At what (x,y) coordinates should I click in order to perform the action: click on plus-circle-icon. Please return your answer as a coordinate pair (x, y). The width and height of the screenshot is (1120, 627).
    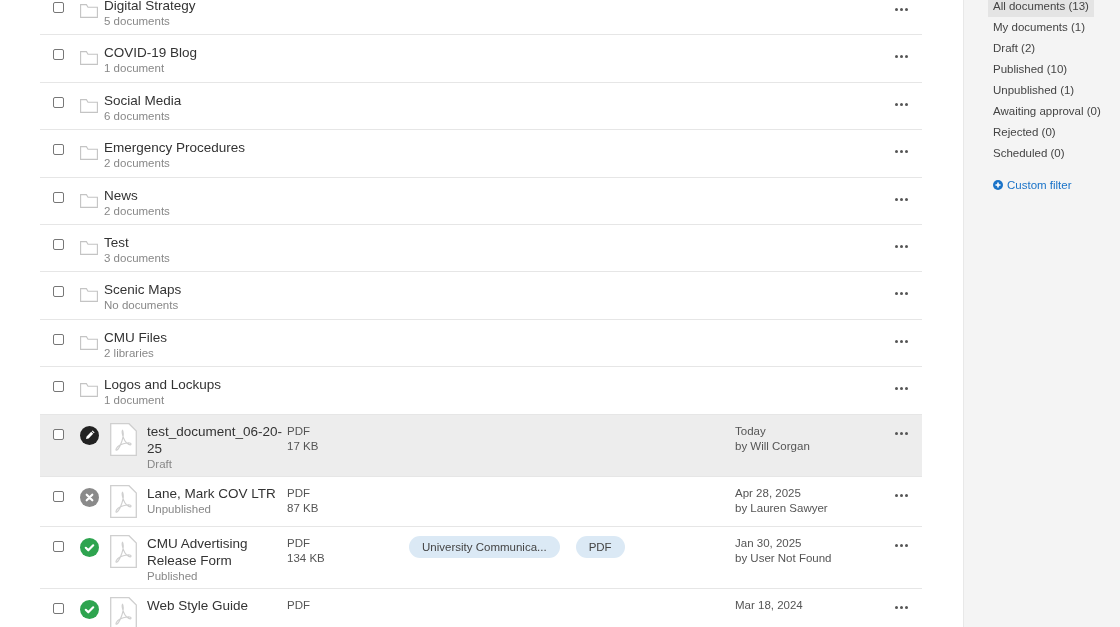
    Looking at the image, I should click on (998, 185).